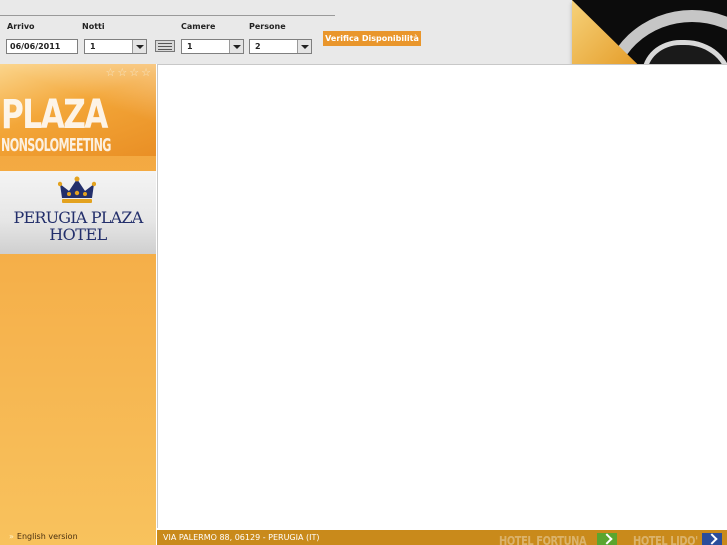 The image size is (727, 545). What do you see at coordinates (258, 46) in the screenshot?
I see `persons-value: 2` at bounding box center [258, 46].